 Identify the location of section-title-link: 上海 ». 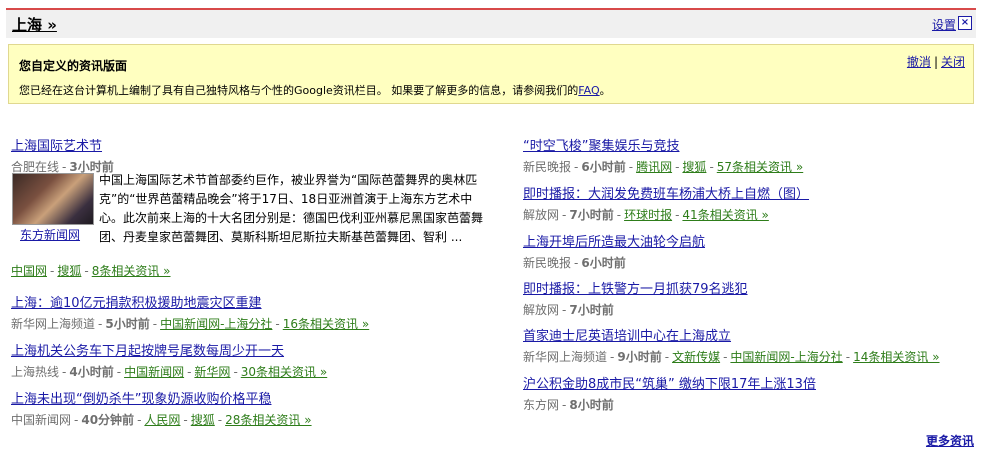
(34, 24).